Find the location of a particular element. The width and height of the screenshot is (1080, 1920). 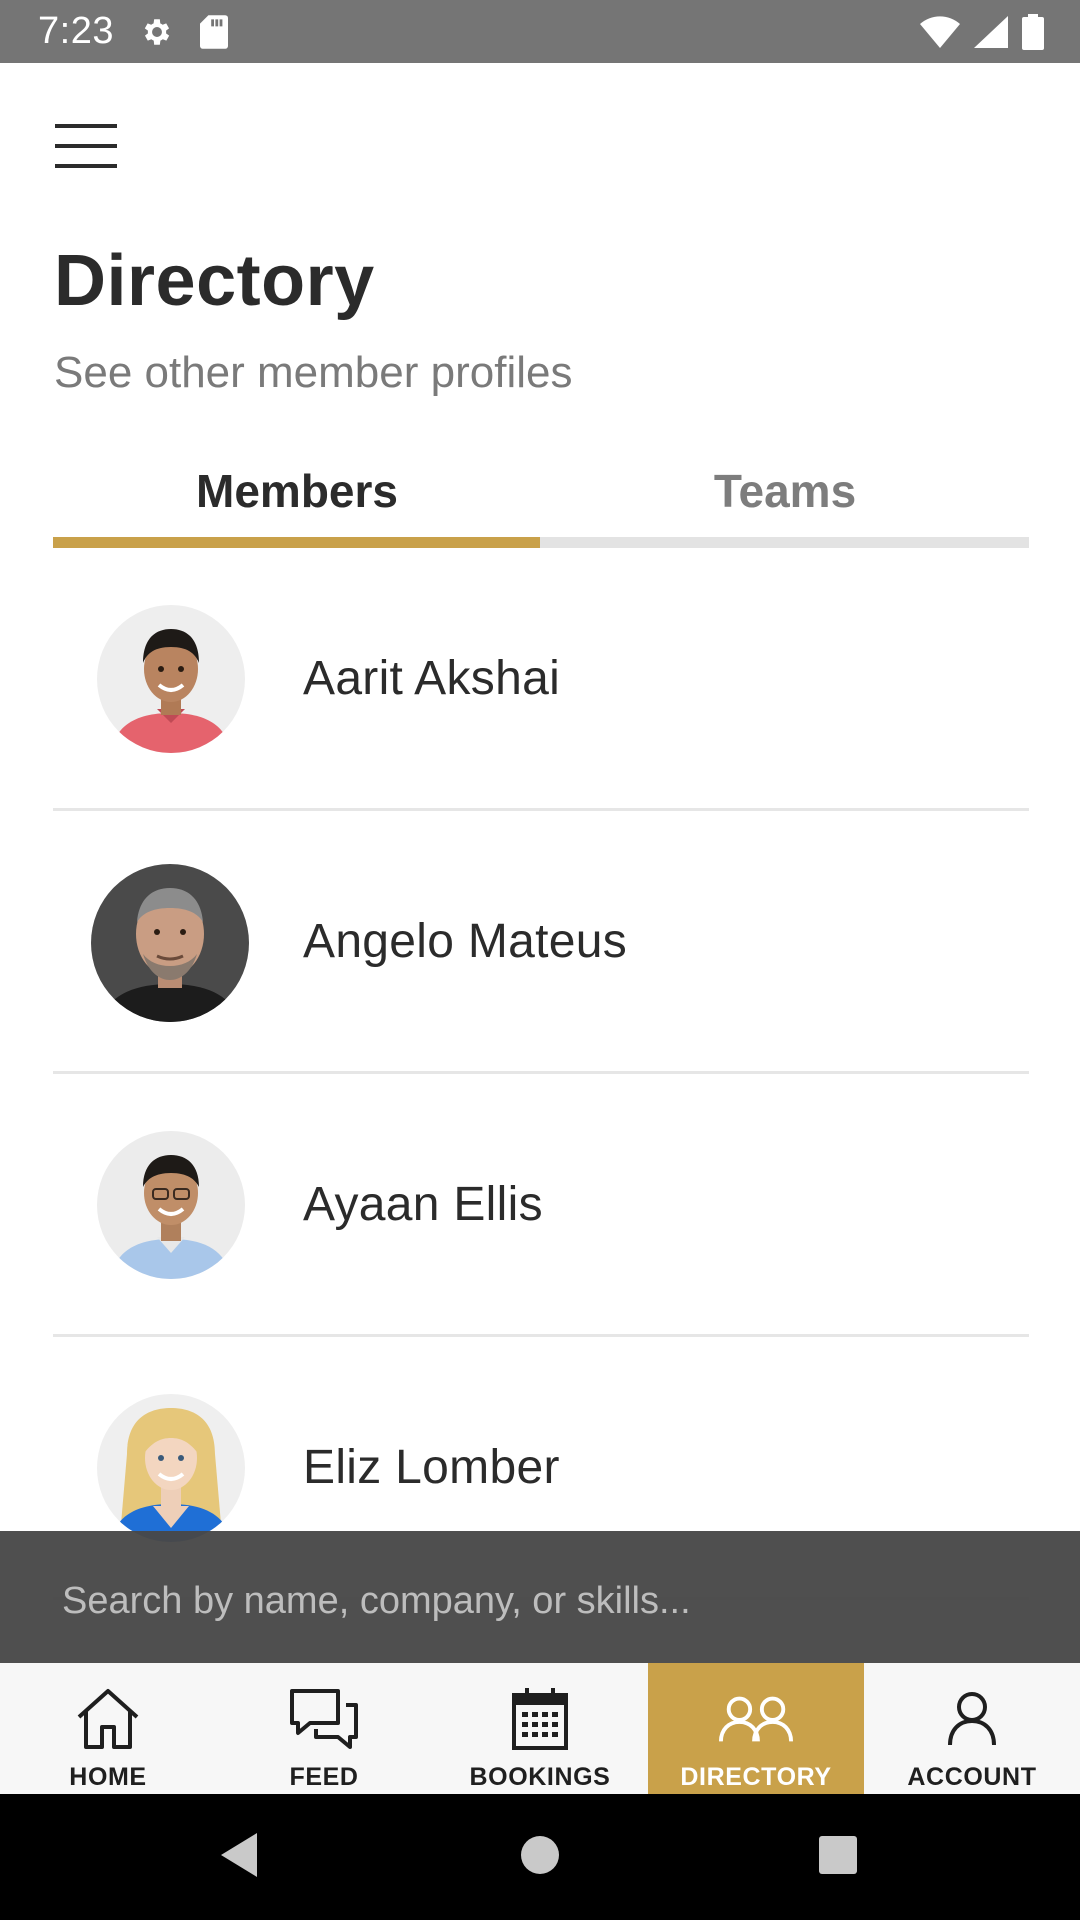

page-subtitle: See other member profiles is located at coordinates (313, 372).